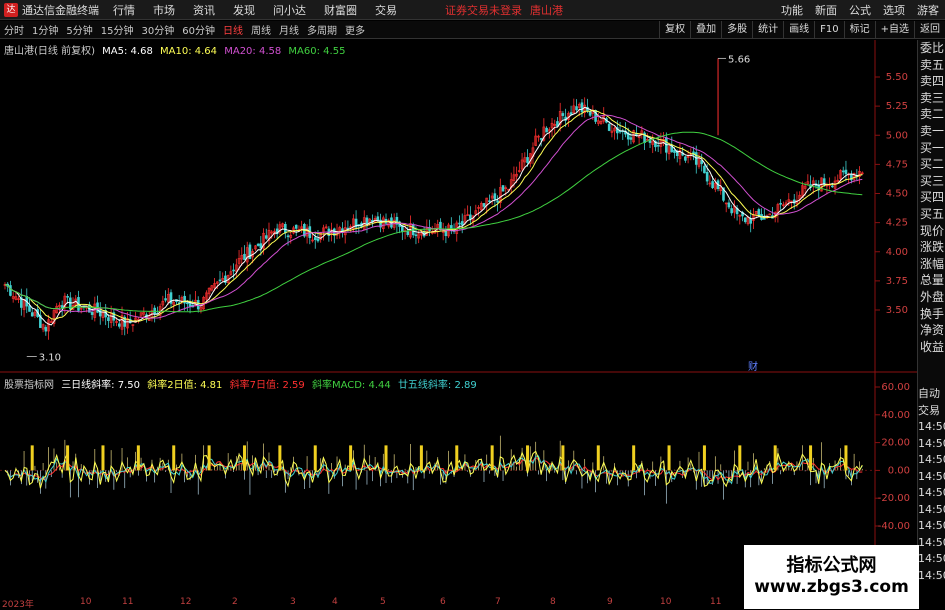  I want to click on menu-trade: 交易, so click(386, 10).